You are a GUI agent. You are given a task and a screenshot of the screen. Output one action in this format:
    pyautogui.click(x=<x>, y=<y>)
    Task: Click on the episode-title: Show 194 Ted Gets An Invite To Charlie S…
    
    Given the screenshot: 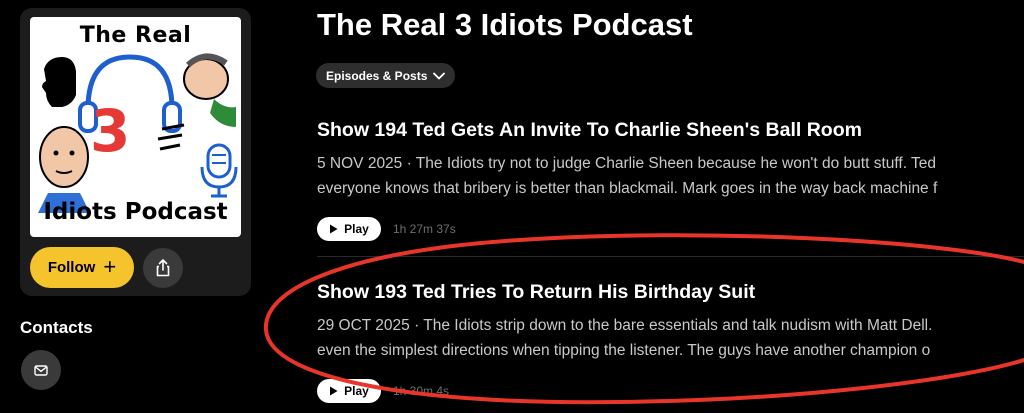 What is the action you would take?
    pyautogui.click(x=670, y=130)
    